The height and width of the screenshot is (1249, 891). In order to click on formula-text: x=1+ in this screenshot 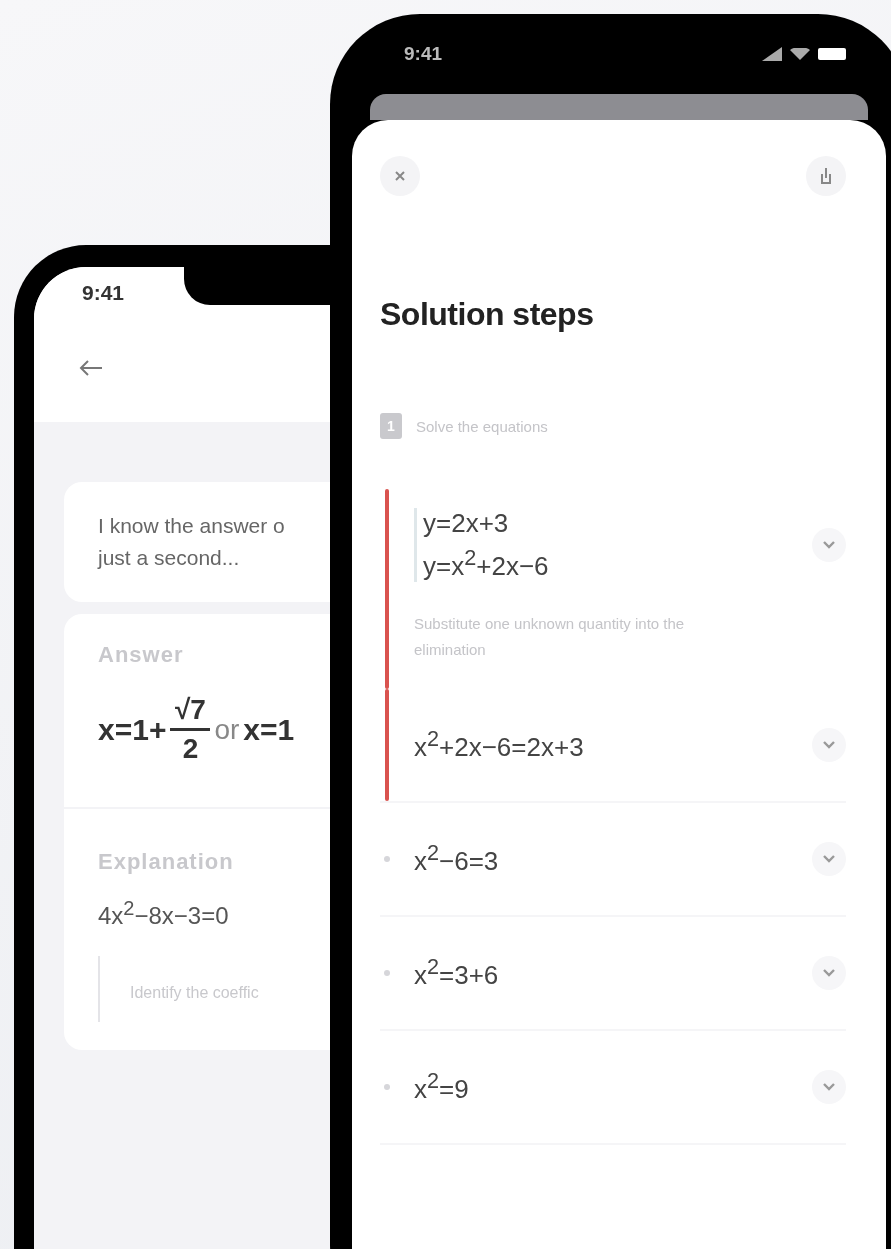, I will do `click(132, 729)`.